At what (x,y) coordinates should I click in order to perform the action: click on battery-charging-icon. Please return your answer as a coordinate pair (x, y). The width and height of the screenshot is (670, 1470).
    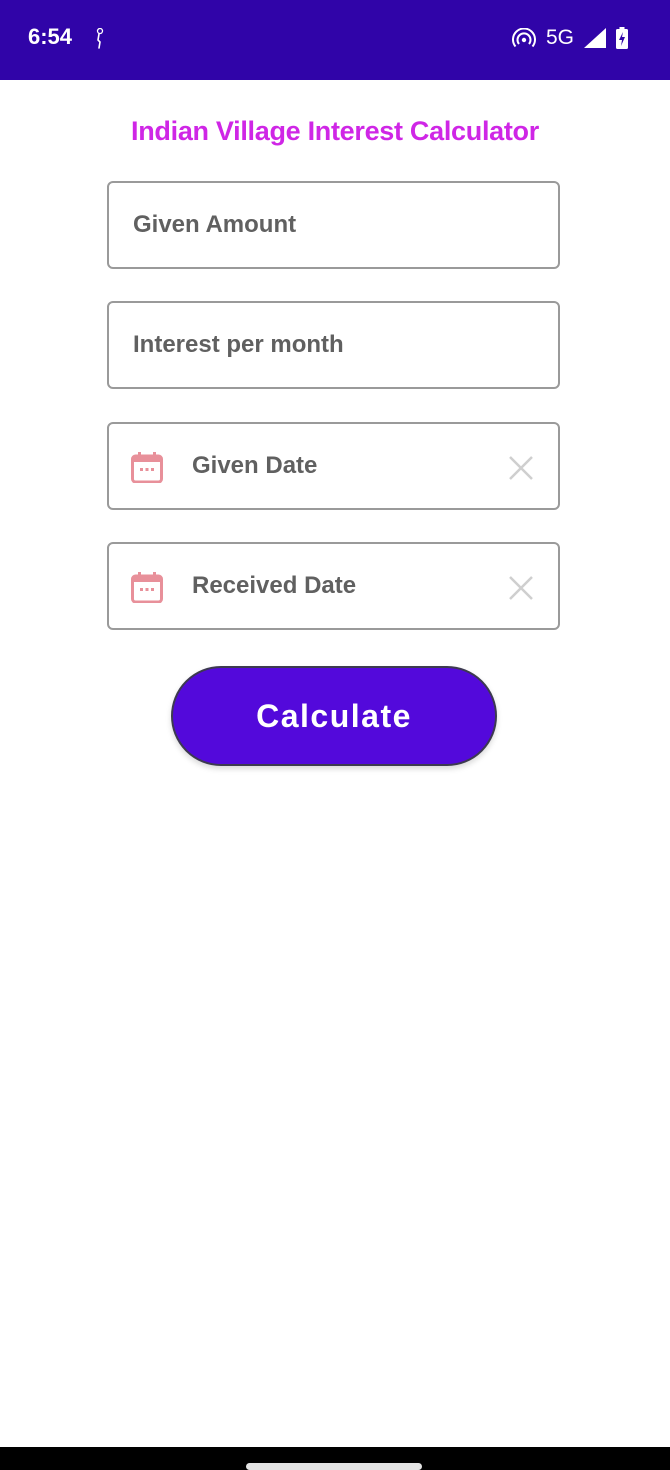
    Looking at the image, I should click on (622, 38).